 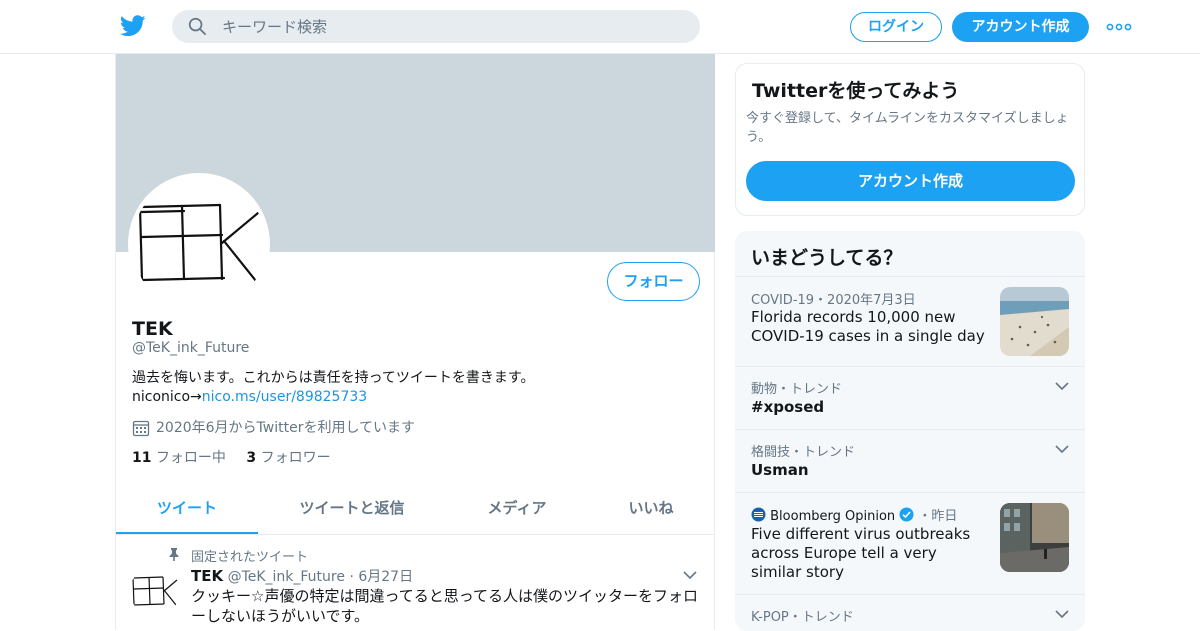 What do you see at coordinates (167, 397) in the screenshot?
I see `bio-prefix: niconico→` at bounding box center [167, 397].